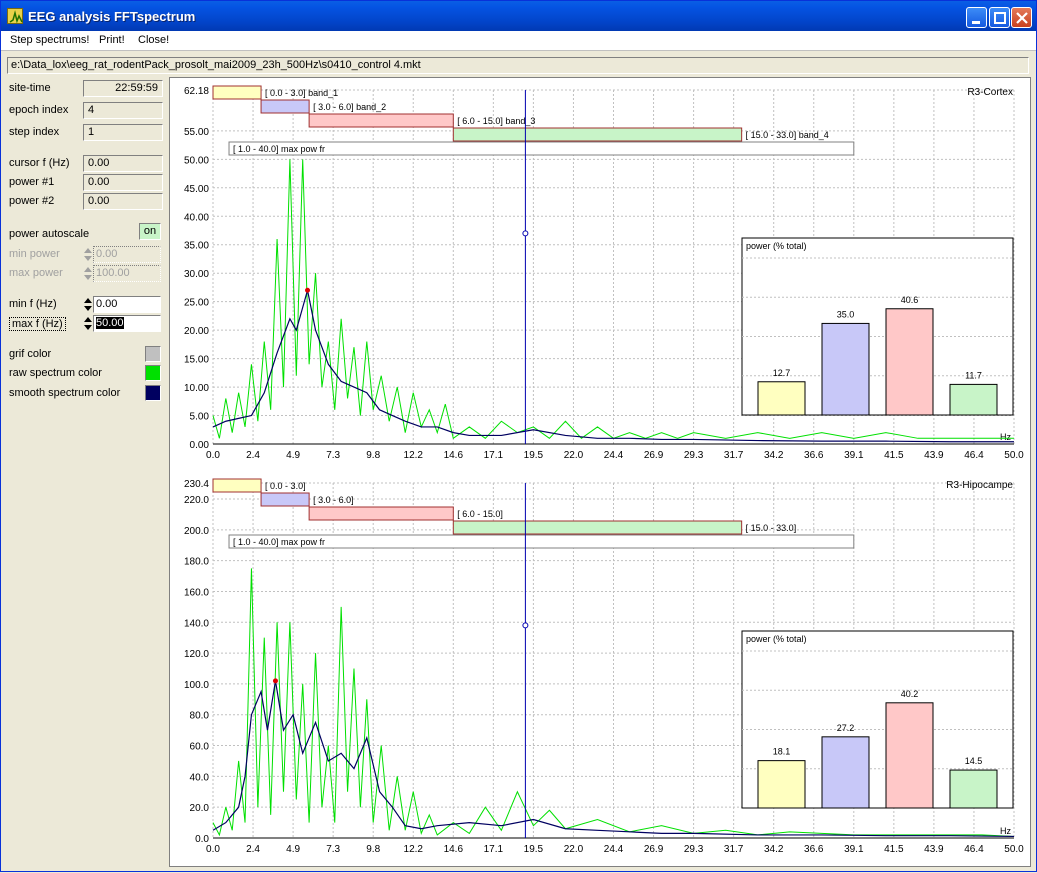 The height and width of the screenshot is (873, 1037). I want to click on max-f-spinner, so click(88, 323).